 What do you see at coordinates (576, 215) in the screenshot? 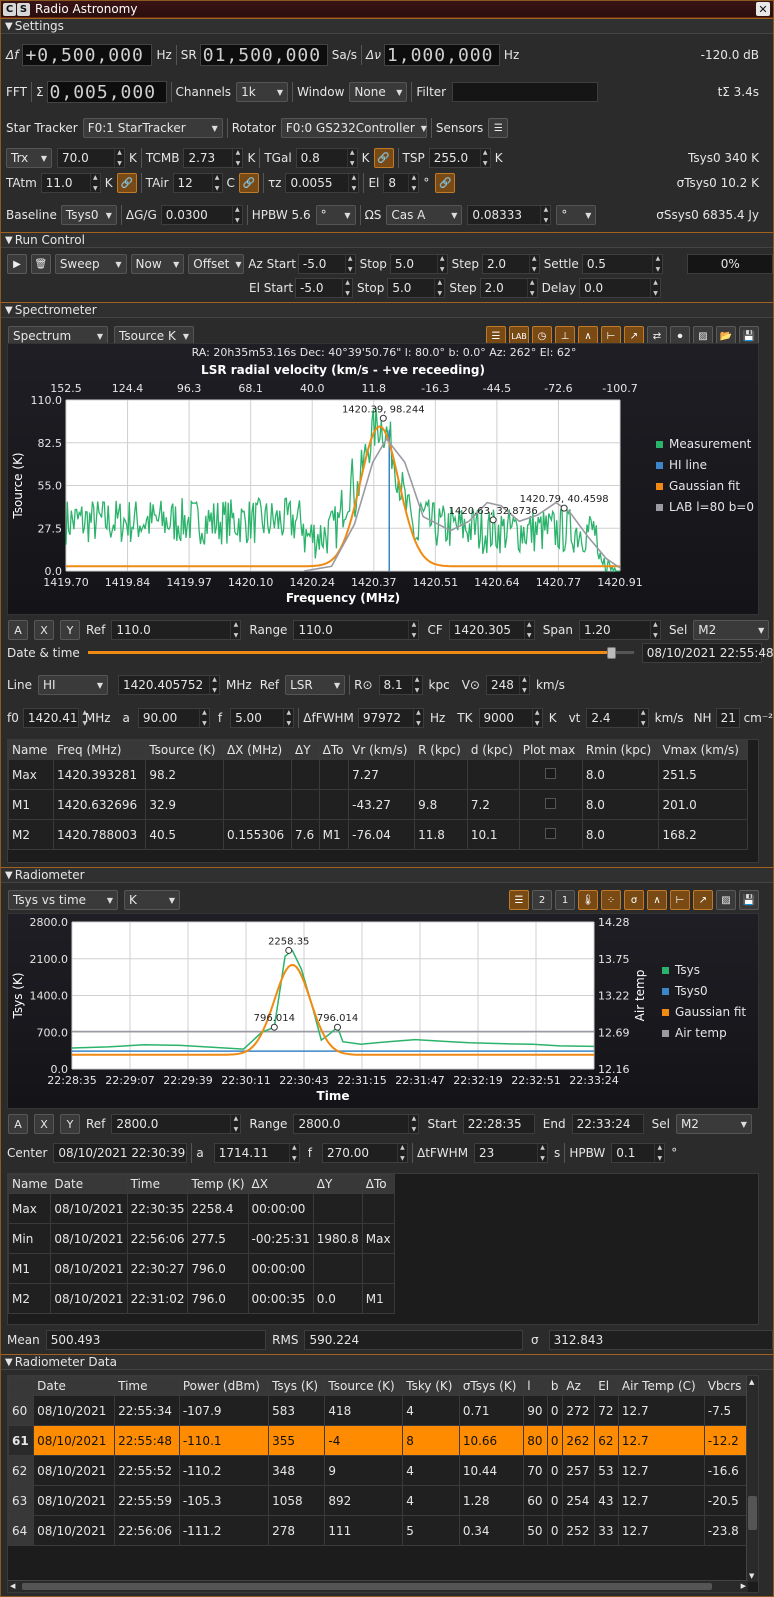
I see `omega-unit-combo: ° ▼` at bounding box center [576, 215].